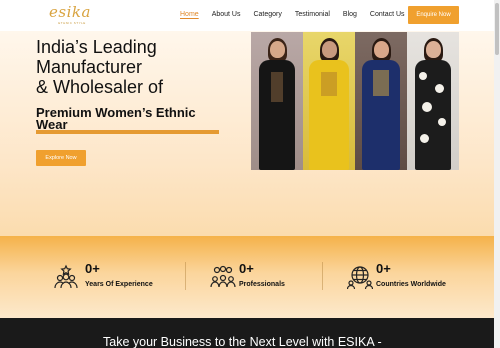  Describe the element at coordinates (226, 14) in the screenshot. I see `nav-link-about-us: About Us` at that location.